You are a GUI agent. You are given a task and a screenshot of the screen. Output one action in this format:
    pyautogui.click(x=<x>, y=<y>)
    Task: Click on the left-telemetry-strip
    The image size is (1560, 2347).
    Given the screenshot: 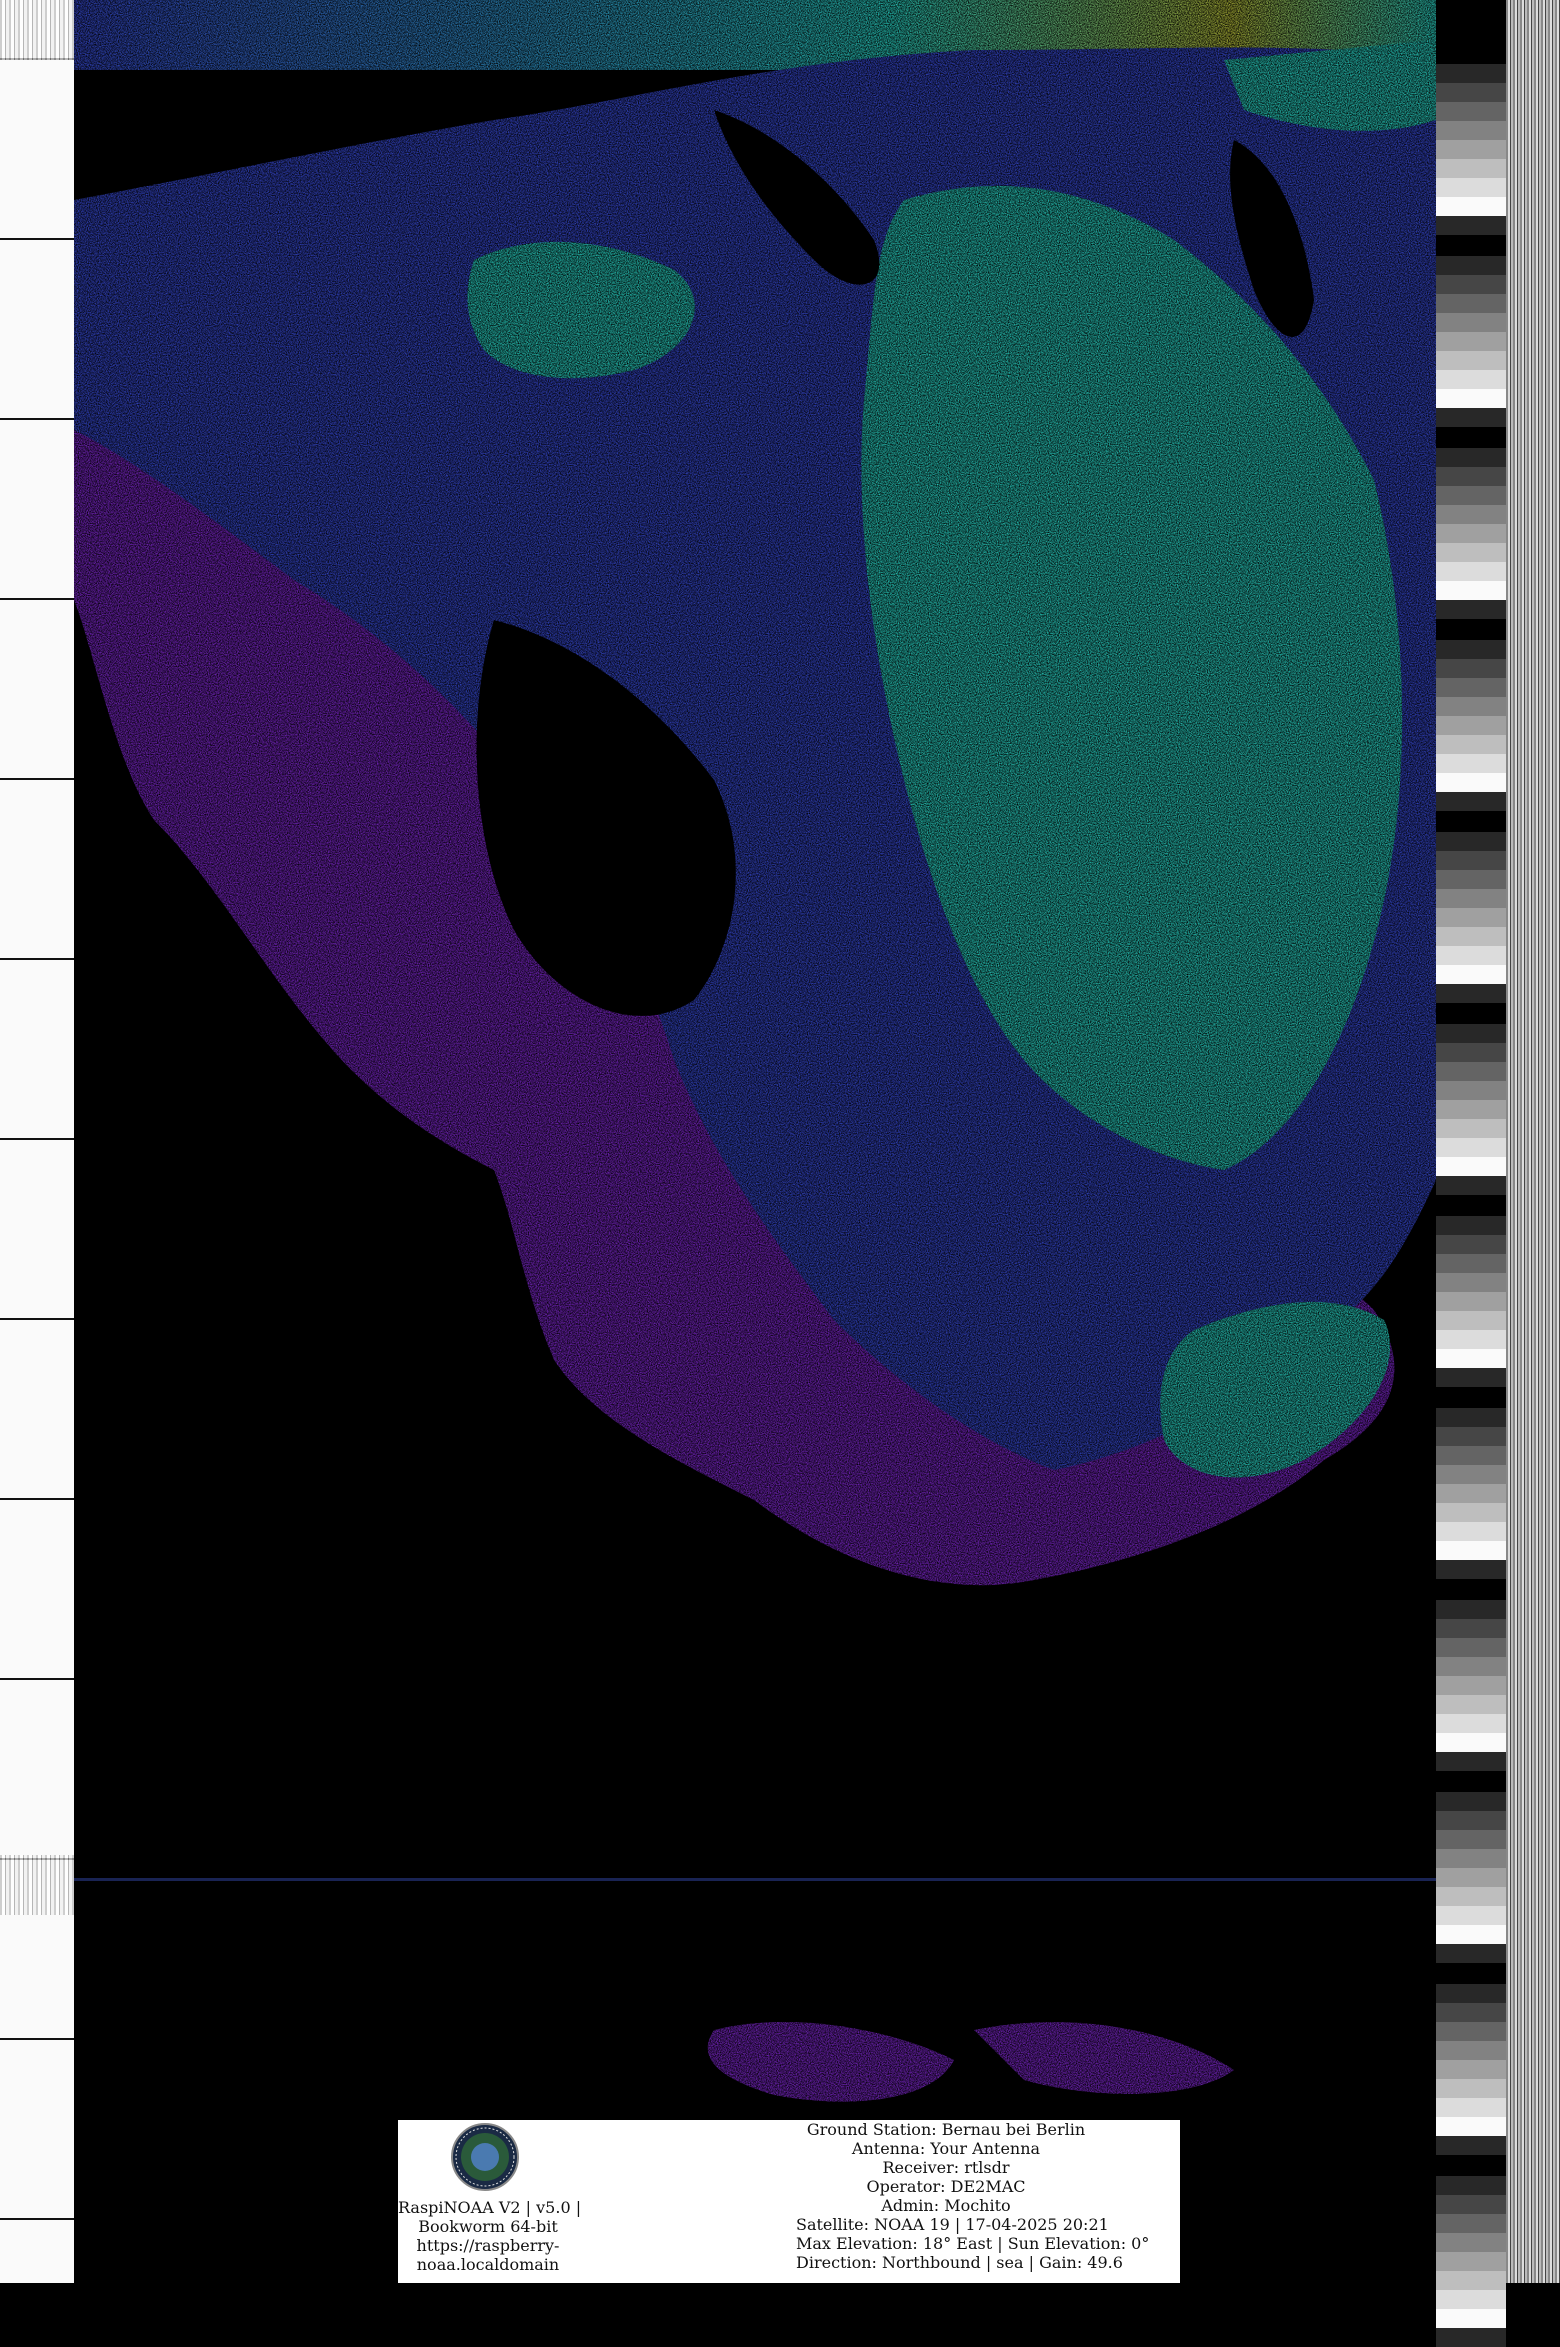 What is the action you would take?
    pyautogui.click(x=38, y=1141)
    